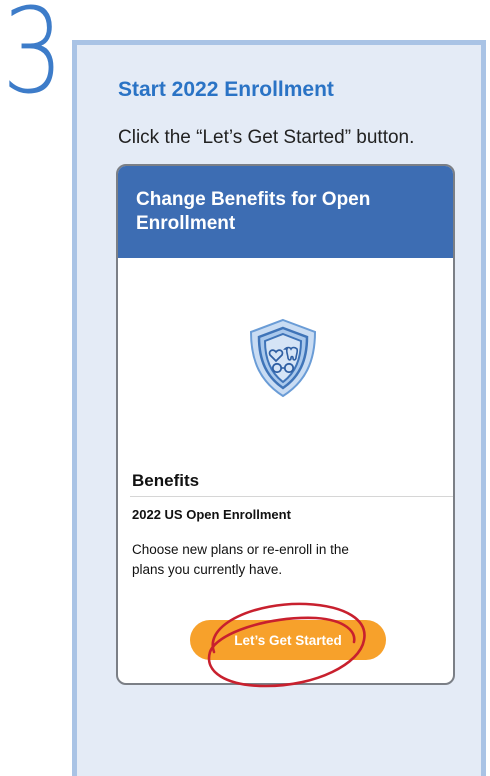 The width and height of the screenshot is (490, 776). I want to click on enrollment-name: 2022 US Open Enrollment, so click(211, 514).